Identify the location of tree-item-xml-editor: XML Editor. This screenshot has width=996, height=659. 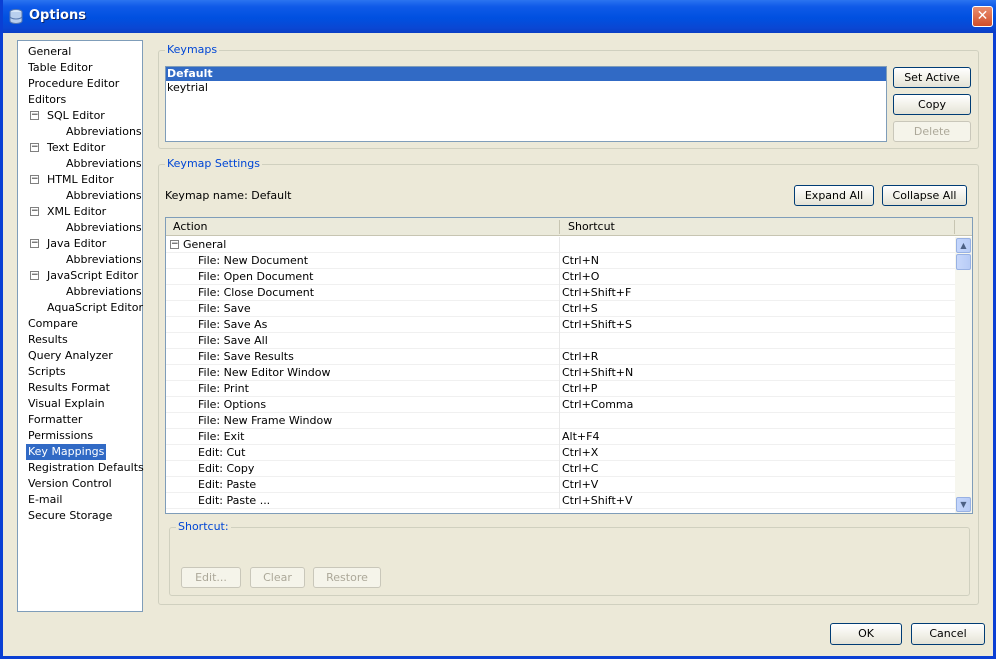
(76, 212).